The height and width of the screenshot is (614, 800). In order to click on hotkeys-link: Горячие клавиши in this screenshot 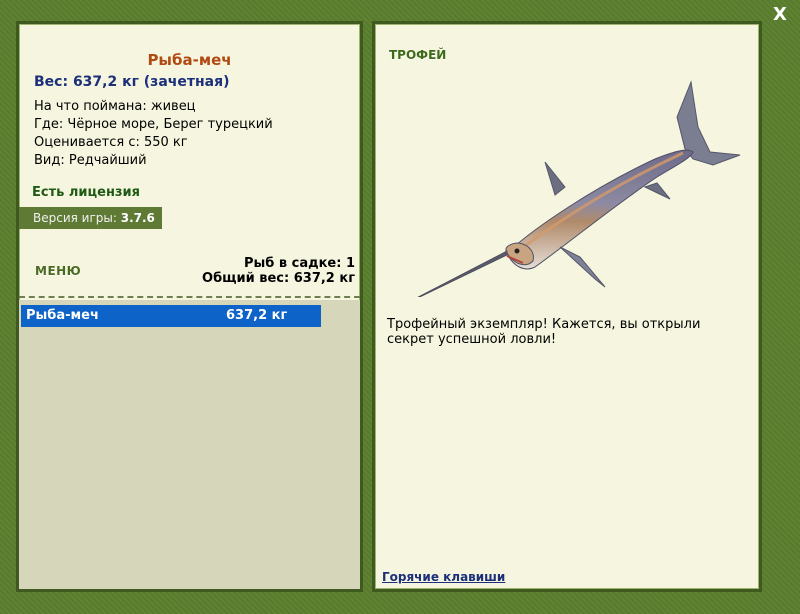, I will do `click(443, 577)`.